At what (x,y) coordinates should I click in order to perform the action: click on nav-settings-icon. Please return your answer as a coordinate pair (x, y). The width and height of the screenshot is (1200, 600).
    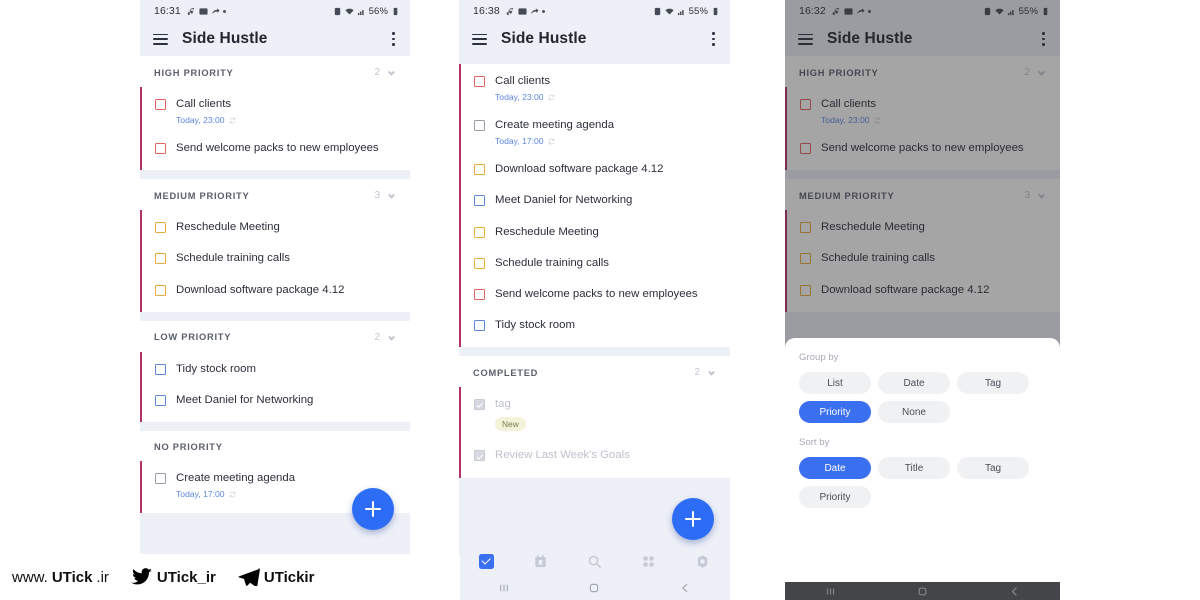
    Looking at the image, I should click on (702, 561).